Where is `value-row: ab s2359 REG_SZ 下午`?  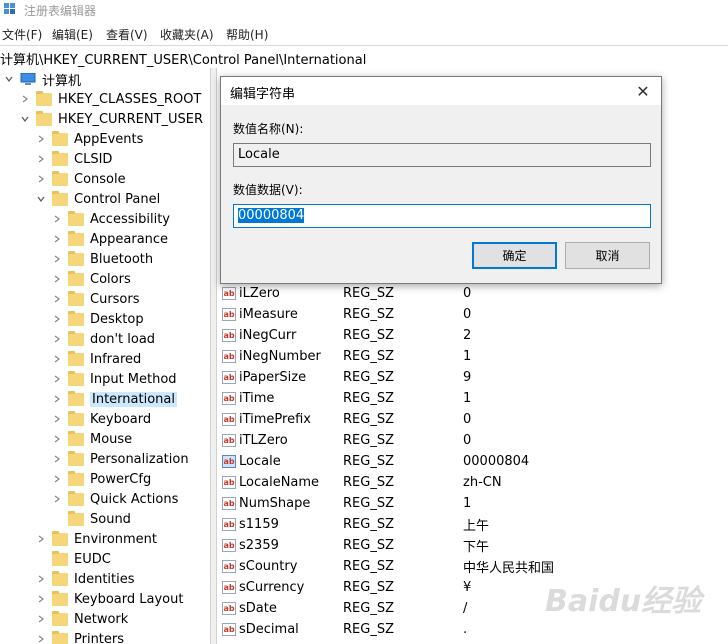
value-row: ab s2359 REG_SZ 下午 is located at coordinates (472, 545).